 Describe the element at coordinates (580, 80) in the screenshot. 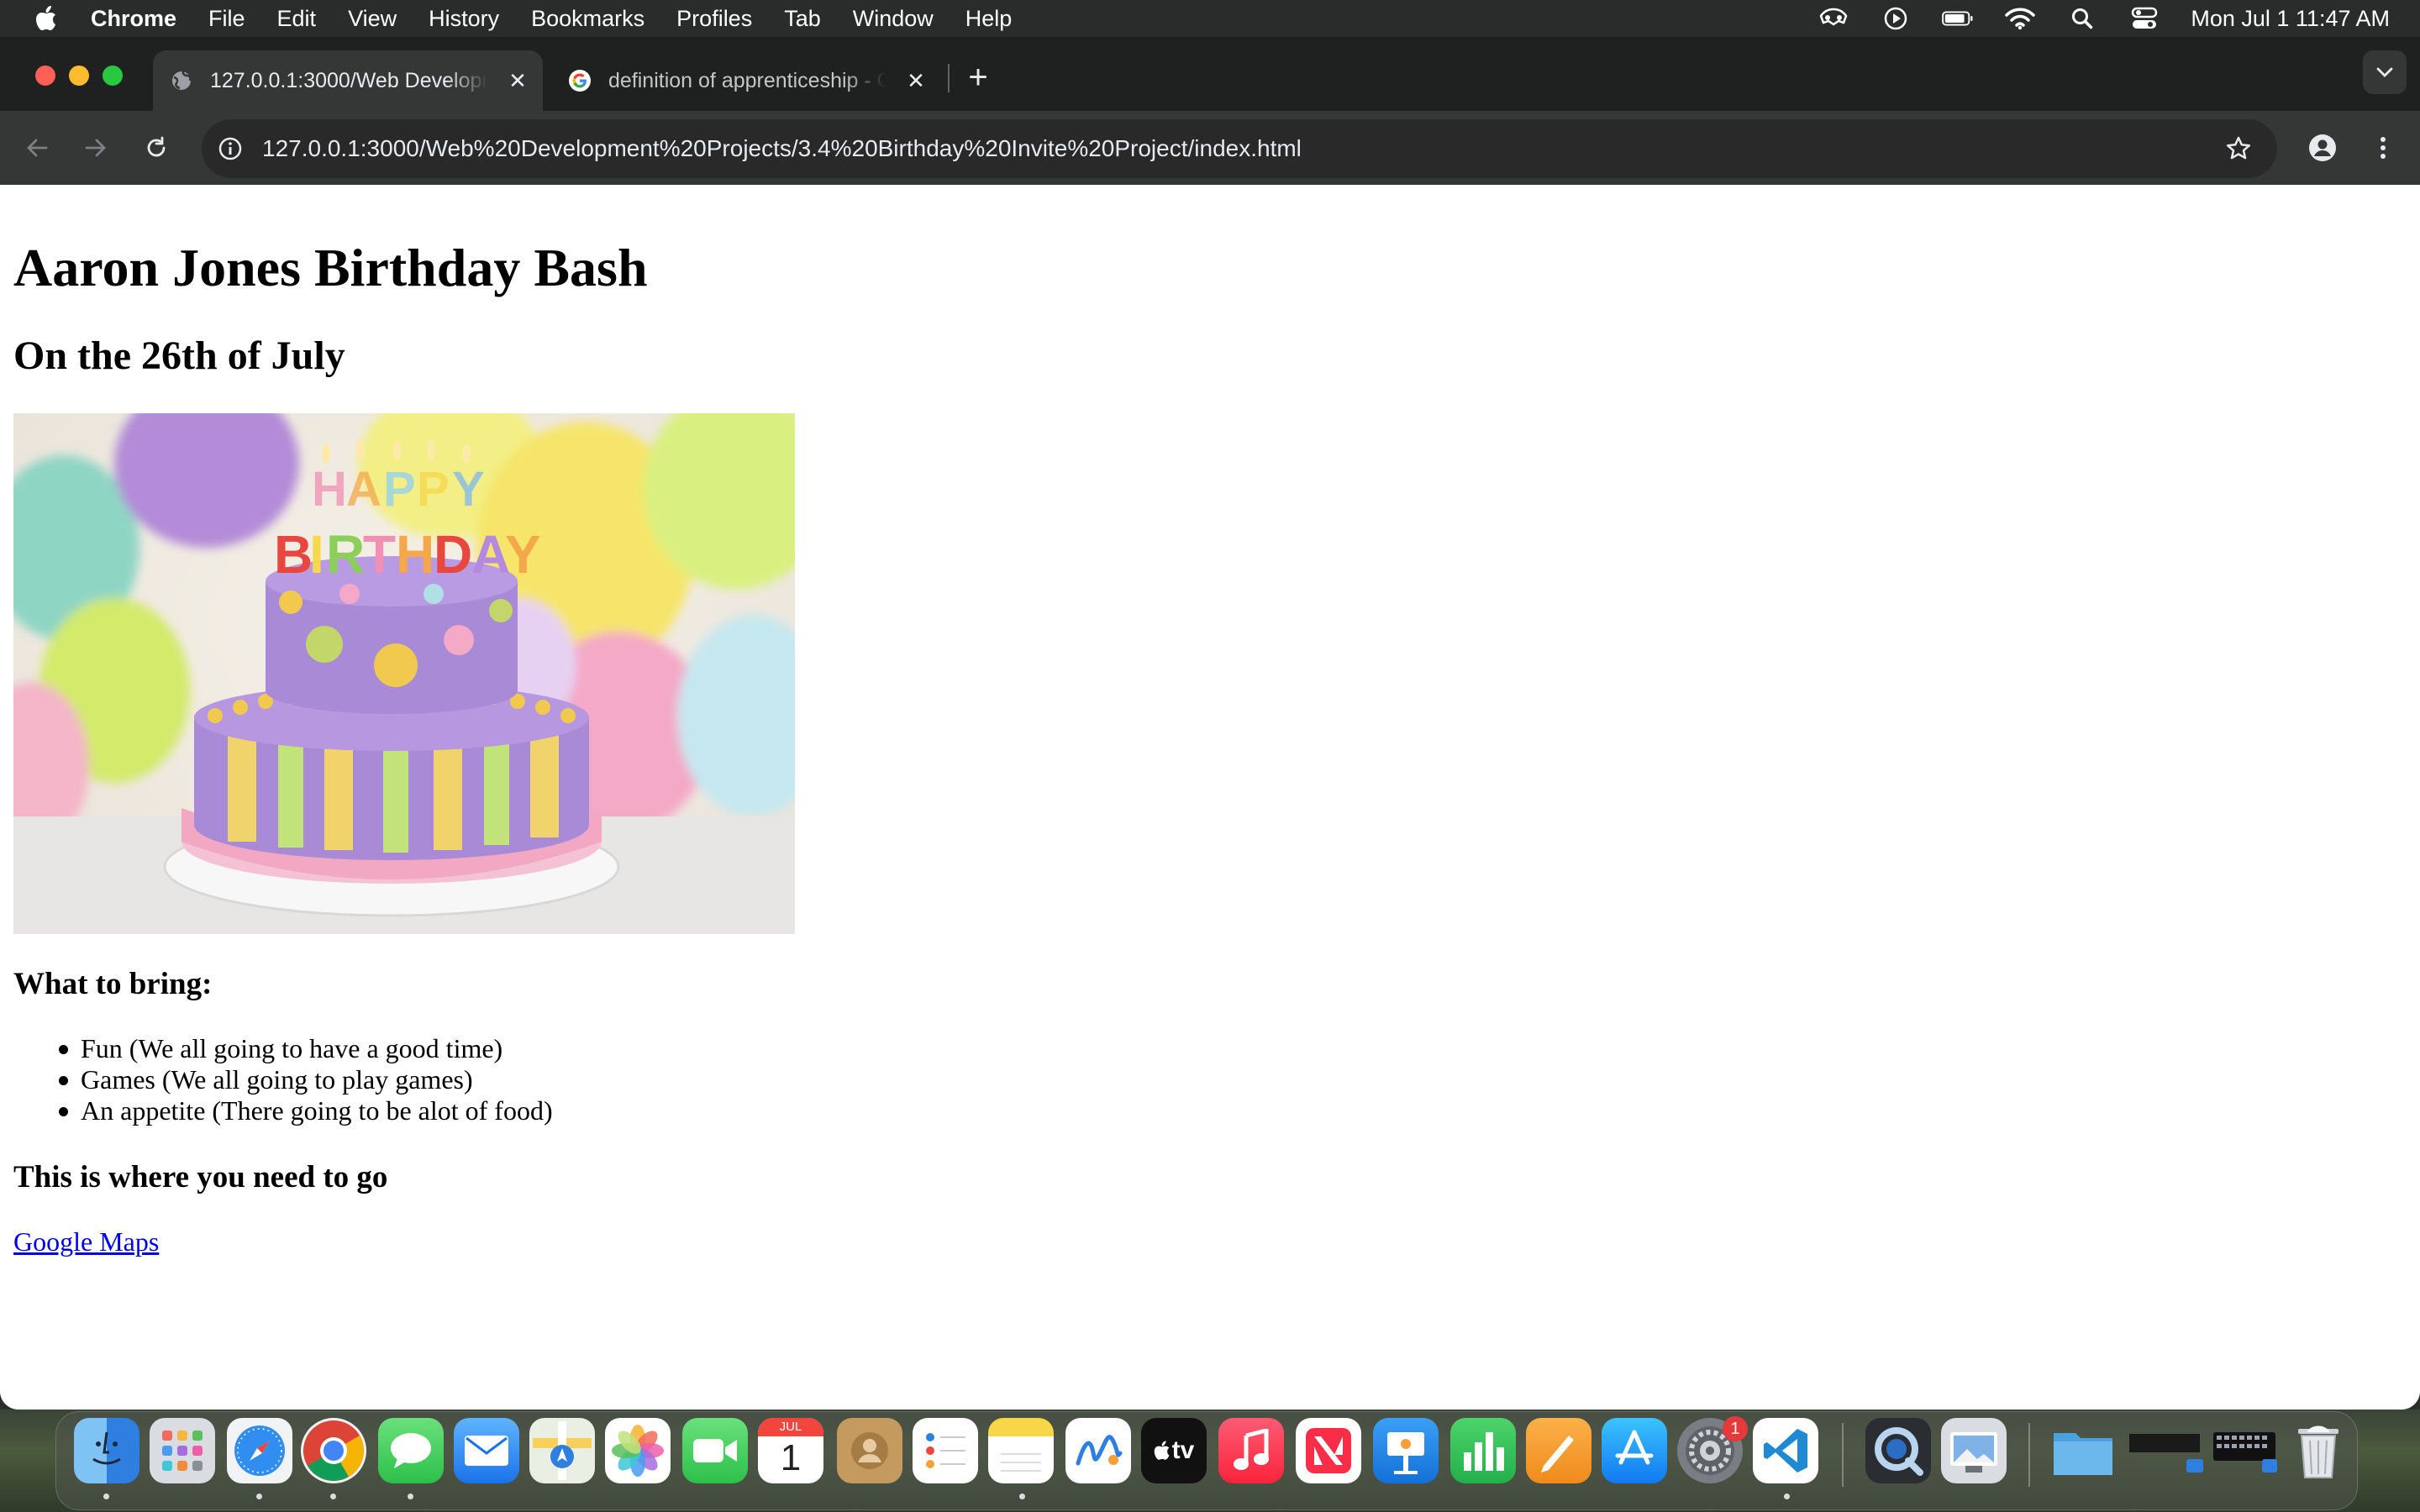

I see `google-icon` at that location.